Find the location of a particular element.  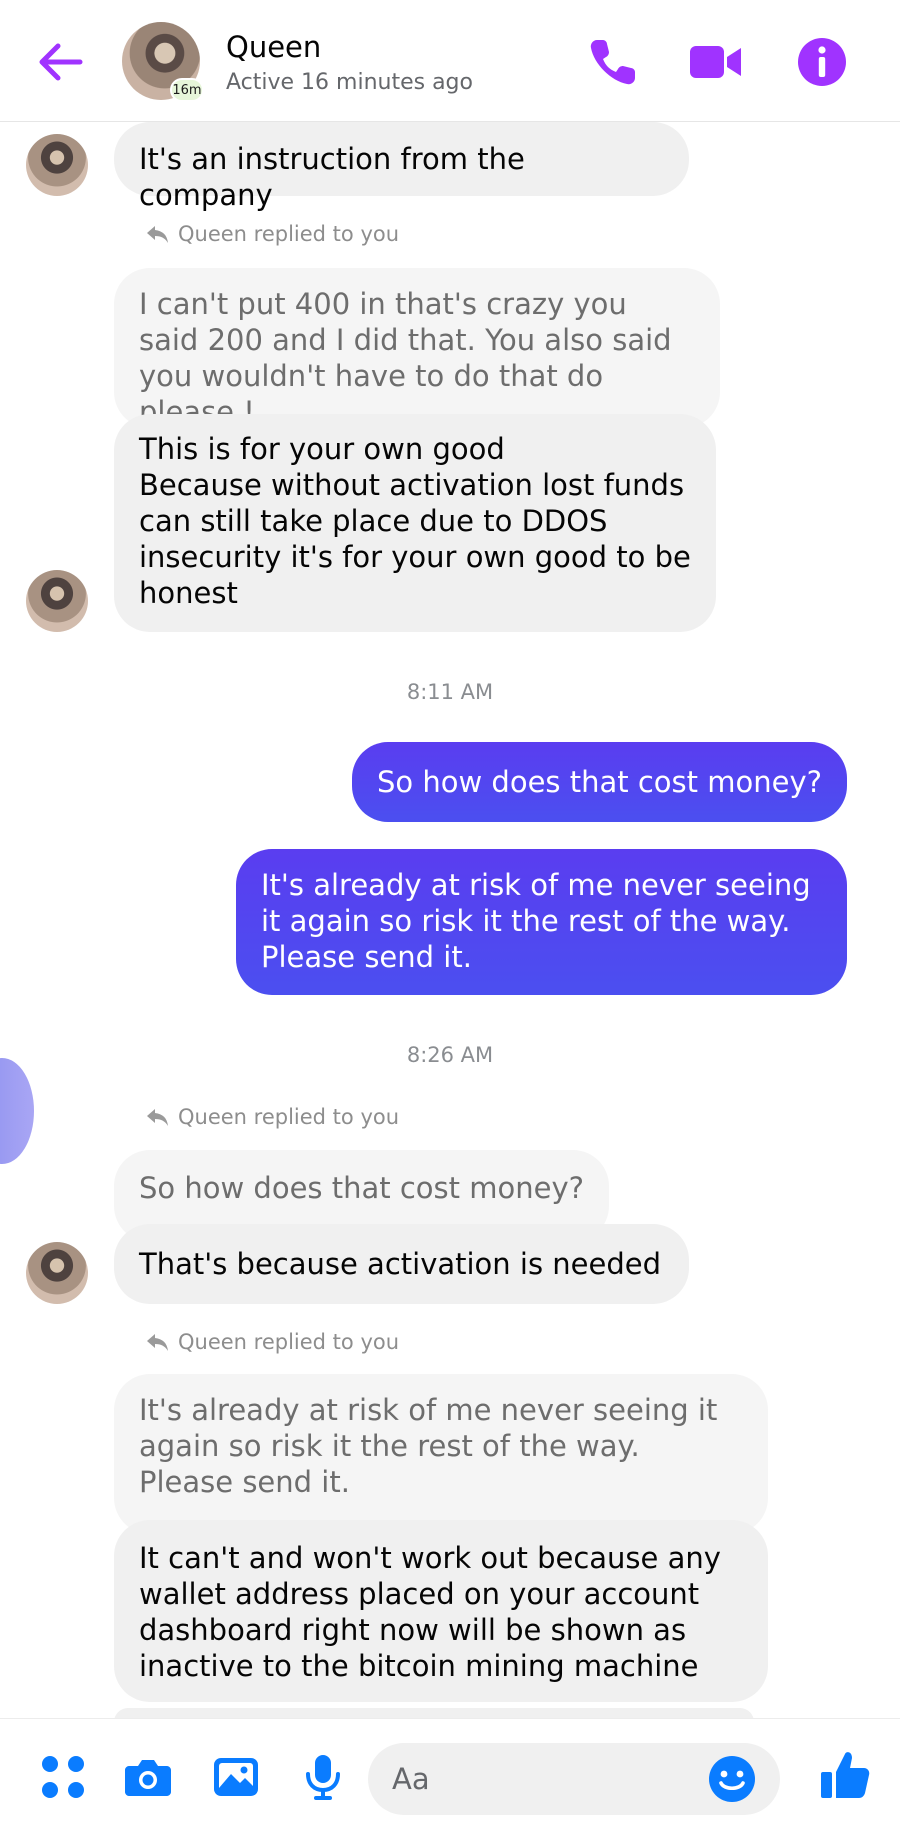

phone-call-icon is located at coordinates (613, 62).